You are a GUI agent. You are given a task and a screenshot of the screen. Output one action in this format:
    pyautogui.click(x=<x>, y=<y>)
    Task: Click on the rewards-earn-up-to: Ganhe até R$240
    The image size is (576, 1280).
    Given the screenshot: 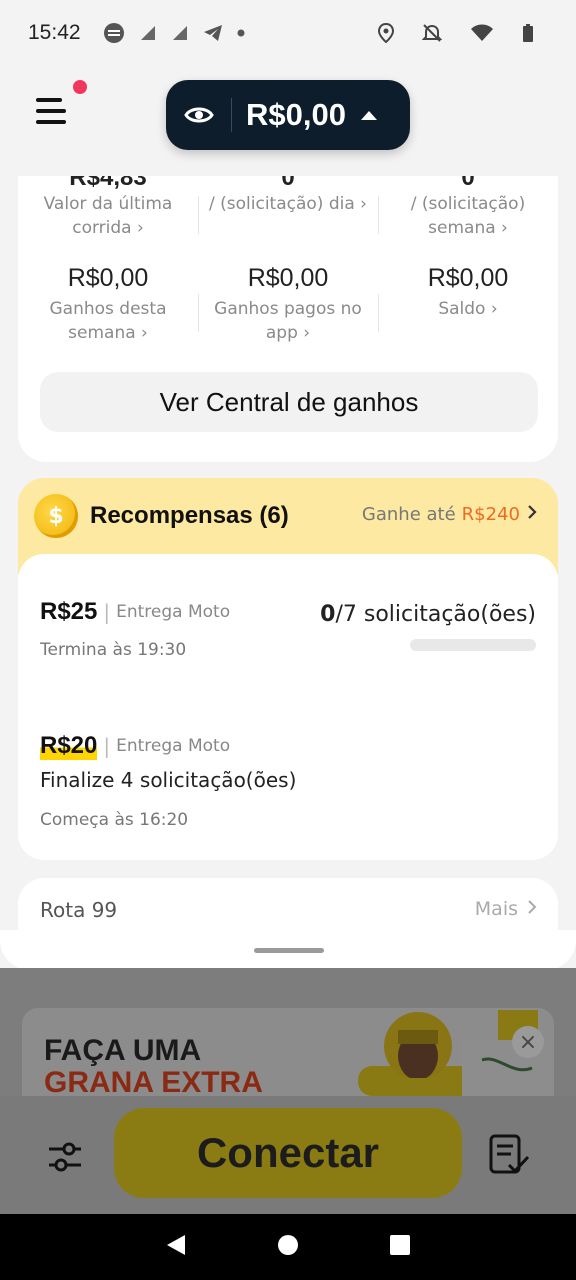 What is the action you would take?
    pyautogui.click(x=450, y=514)
    